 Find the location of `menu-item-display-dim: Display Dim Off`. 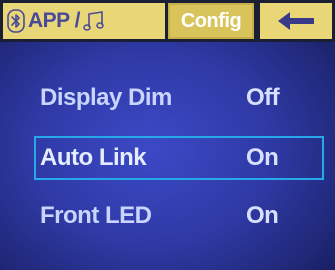

menu-item-display-dim: Display Dim Off is located at coordinates (179, 98).